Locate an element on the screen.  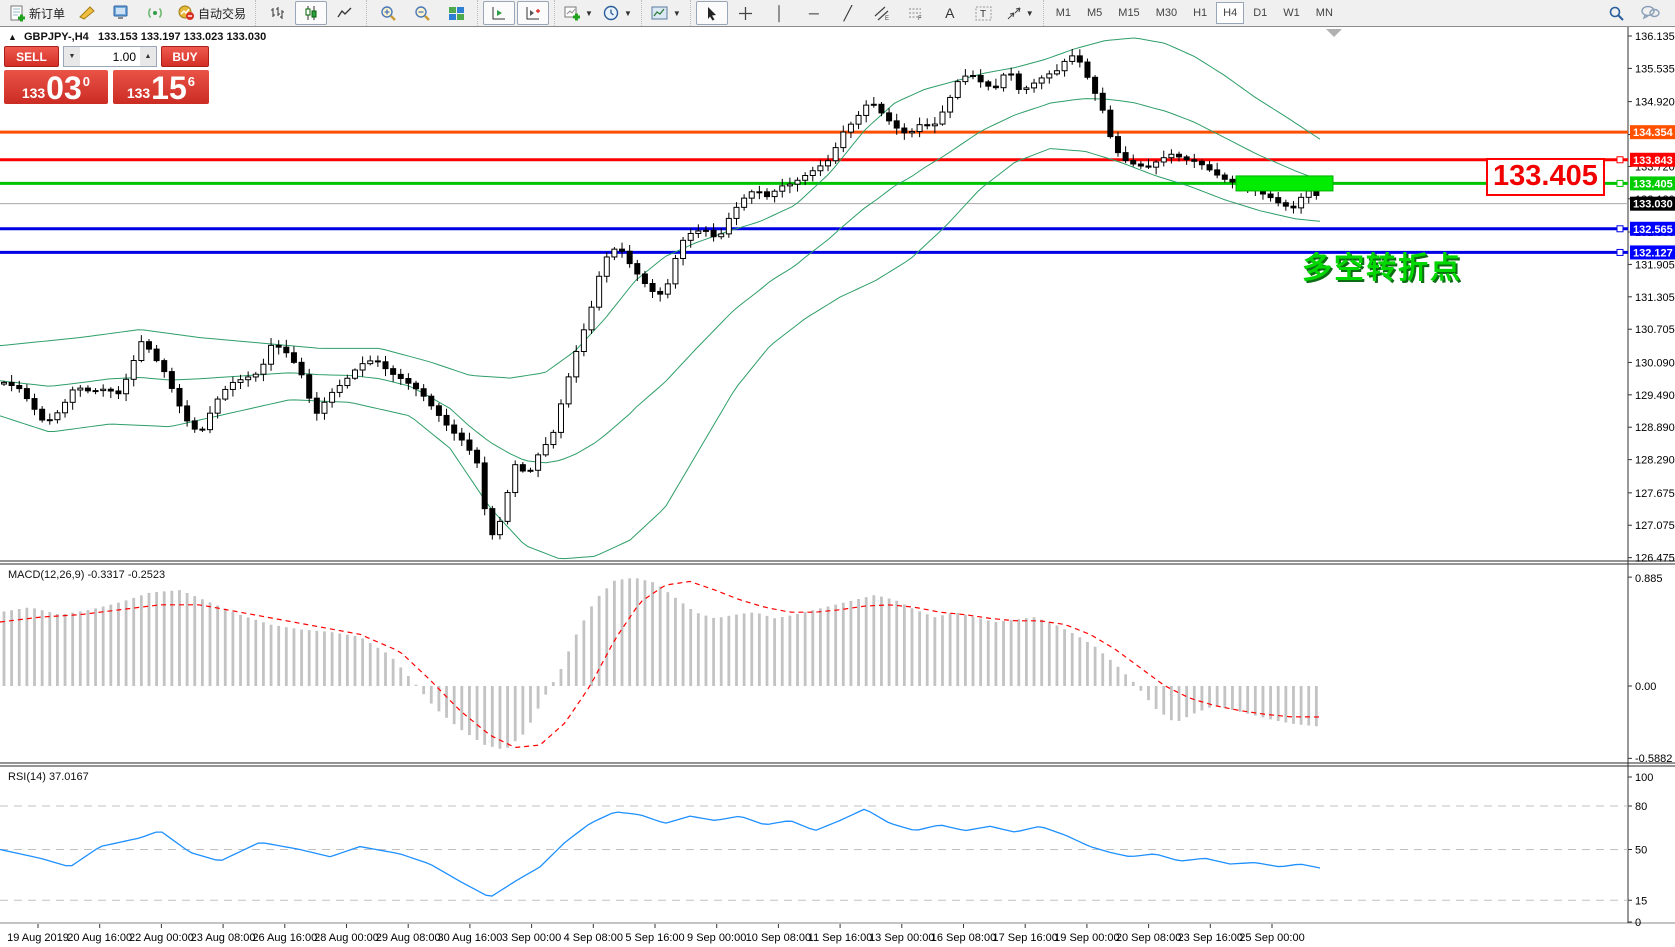
svg-text: 131.305 is located at coordinates (1655, 298).